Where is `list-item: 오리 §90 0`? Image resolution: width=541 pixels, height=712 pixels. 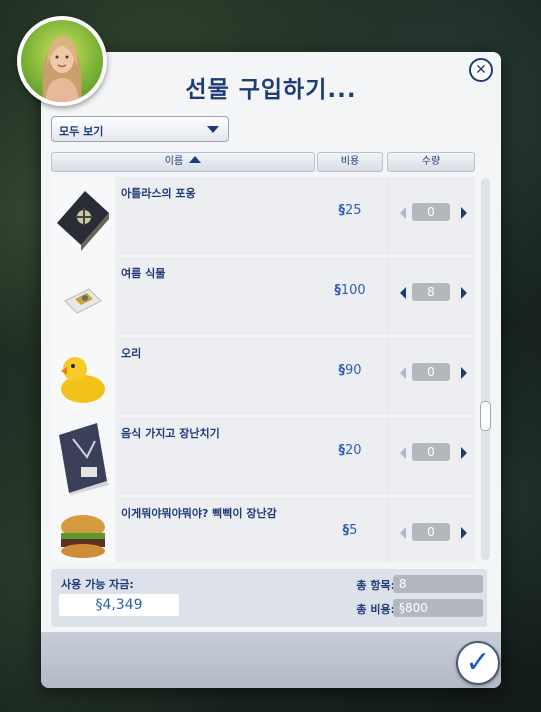 list-item: 오리 §90 0 is located at coordinates (263, 376).